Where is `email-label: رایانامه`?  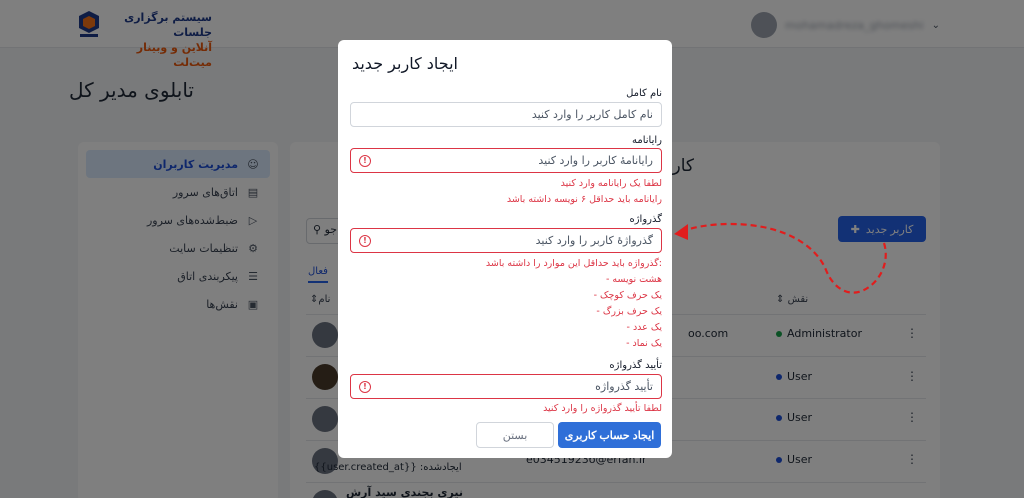
email-label: رایانامه is located at coordinates (647, 140).